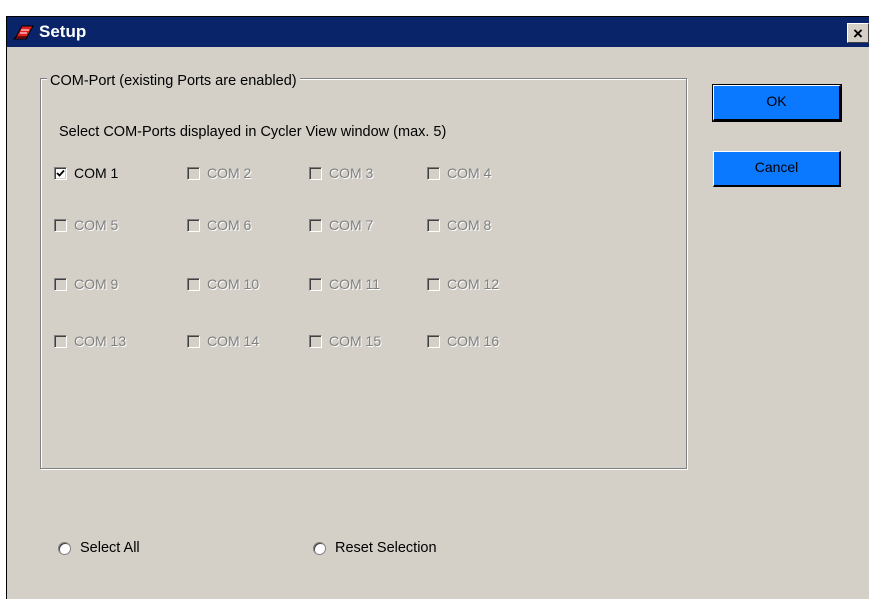 The height and width of the screenshot is (599, 869). What do you see at coordinates (355, 284) in the screenshot?
I see `com-port-label: COM 11` at bounding box center [355, 284].